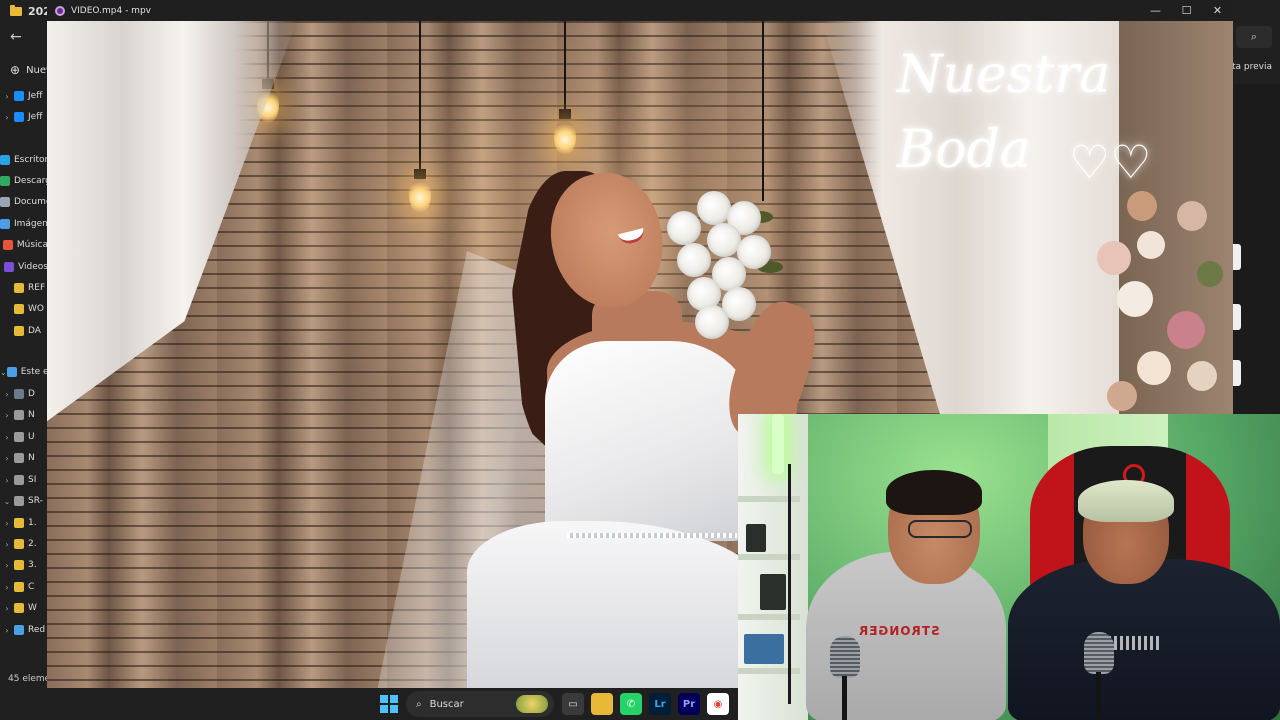 This screenshot has width=1280, height=720. What do you see at coordinates (480, 704) in the screenshot?
I see `taskbar-search: ⌕ Buscar` at bounding box center [480, 704].